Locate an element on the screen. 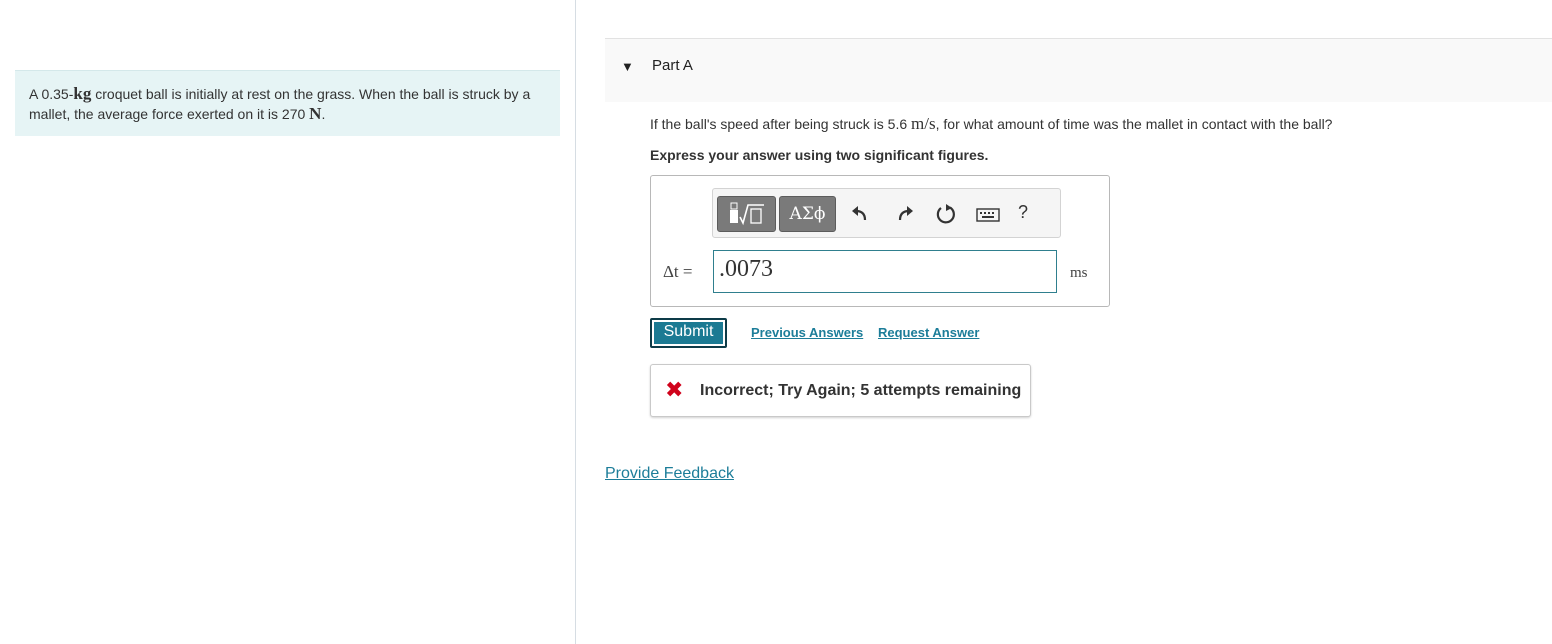 Image resolution: width=1552 pixels, height=644 pixels. templates-button is located at coordinates (746, 214).